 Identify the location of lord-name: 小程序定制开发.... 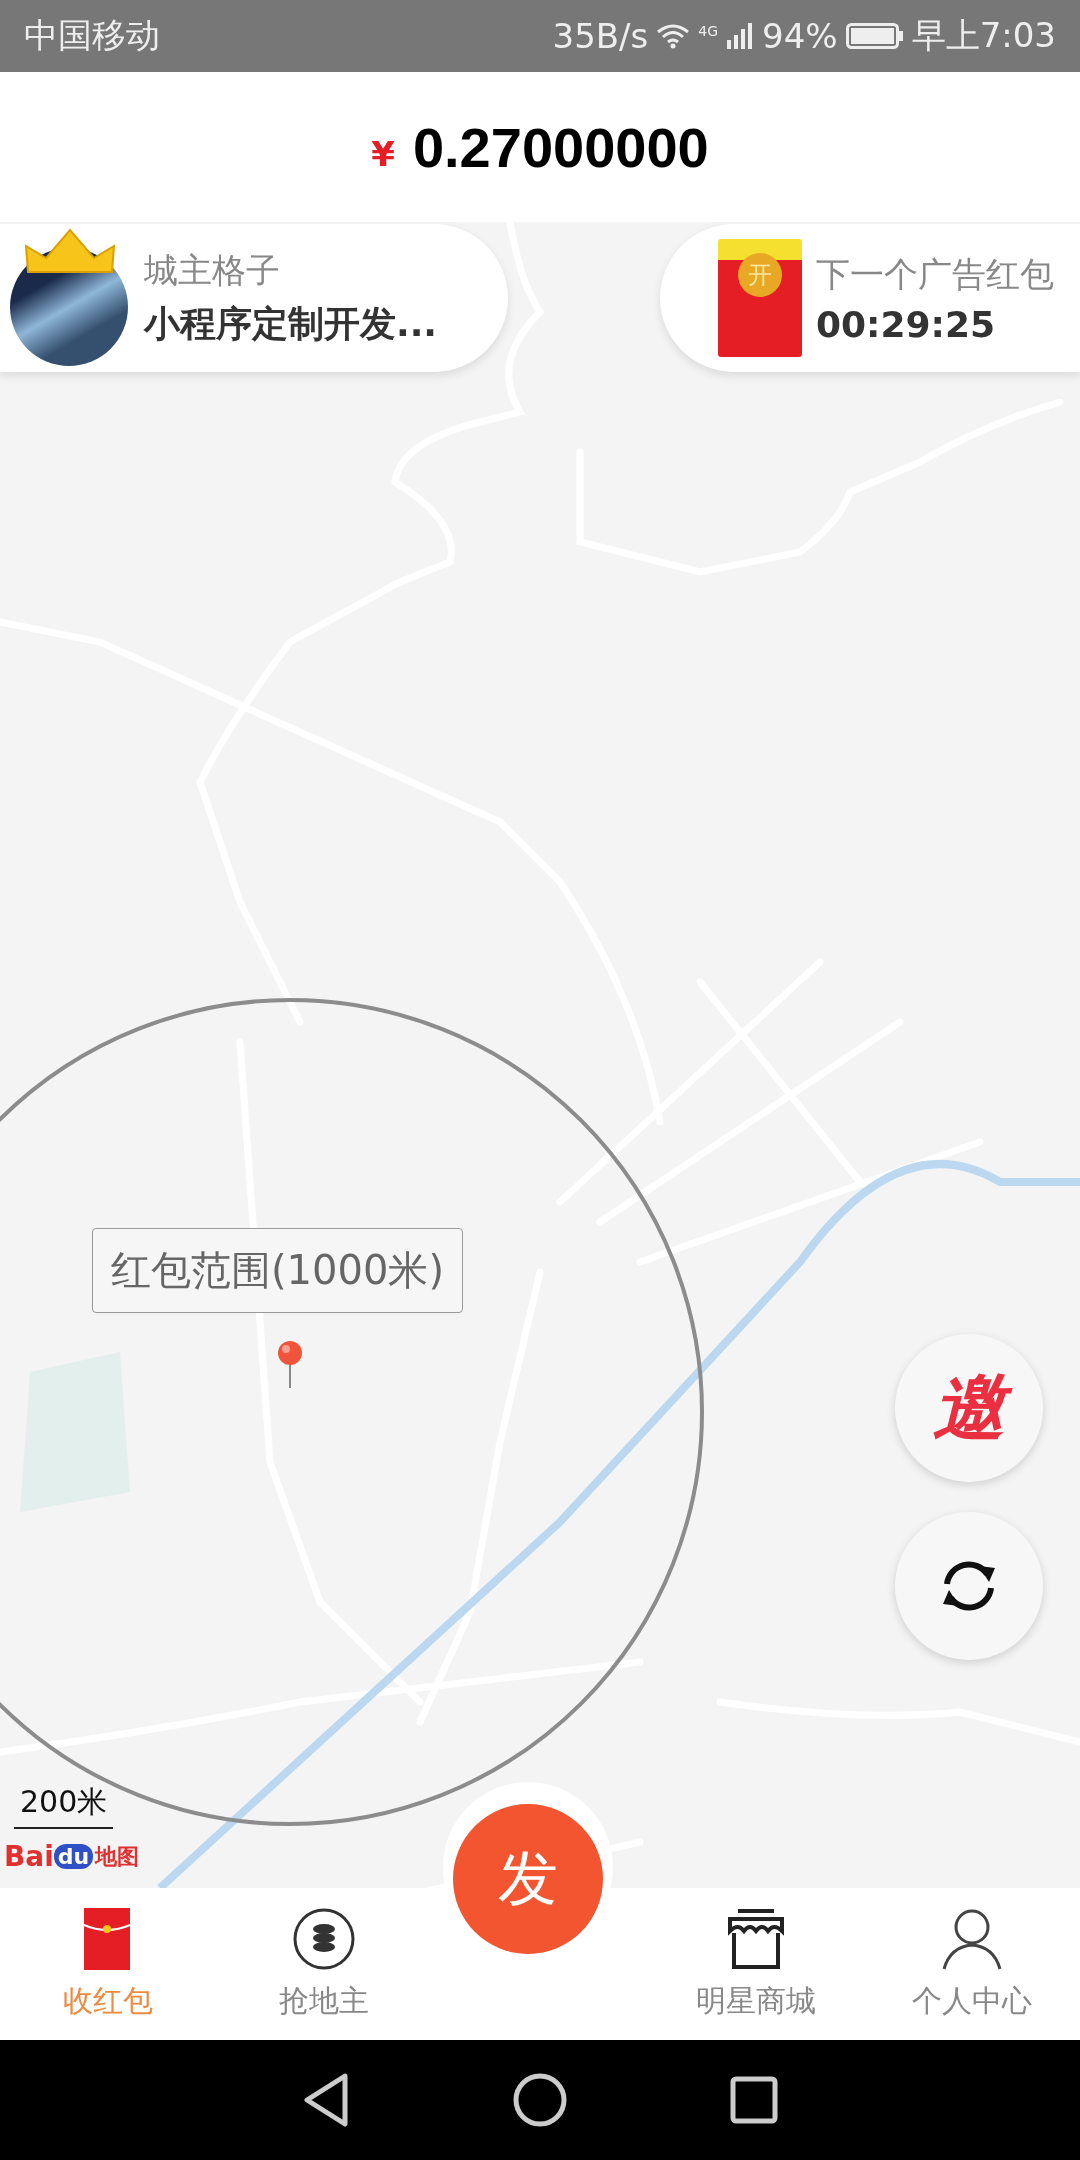
(291, 323).